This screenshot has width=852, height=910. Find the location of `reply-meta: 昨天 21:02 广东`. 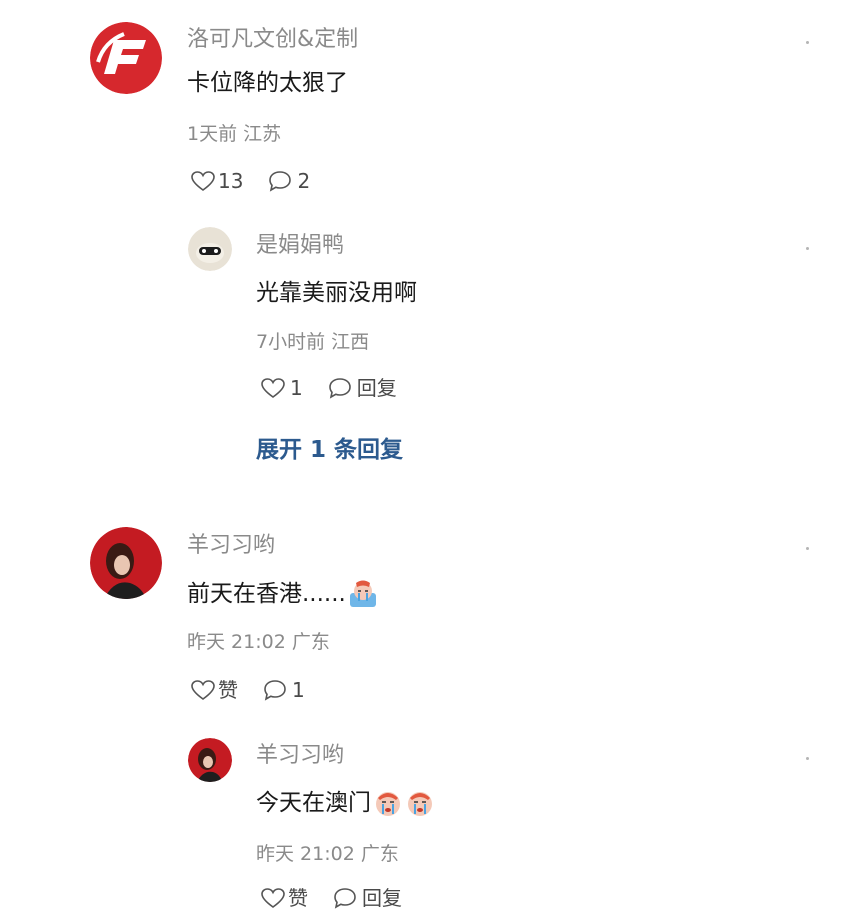

reply-meta: 昨天 21:02 广东 is located at coordinates (327, 854).